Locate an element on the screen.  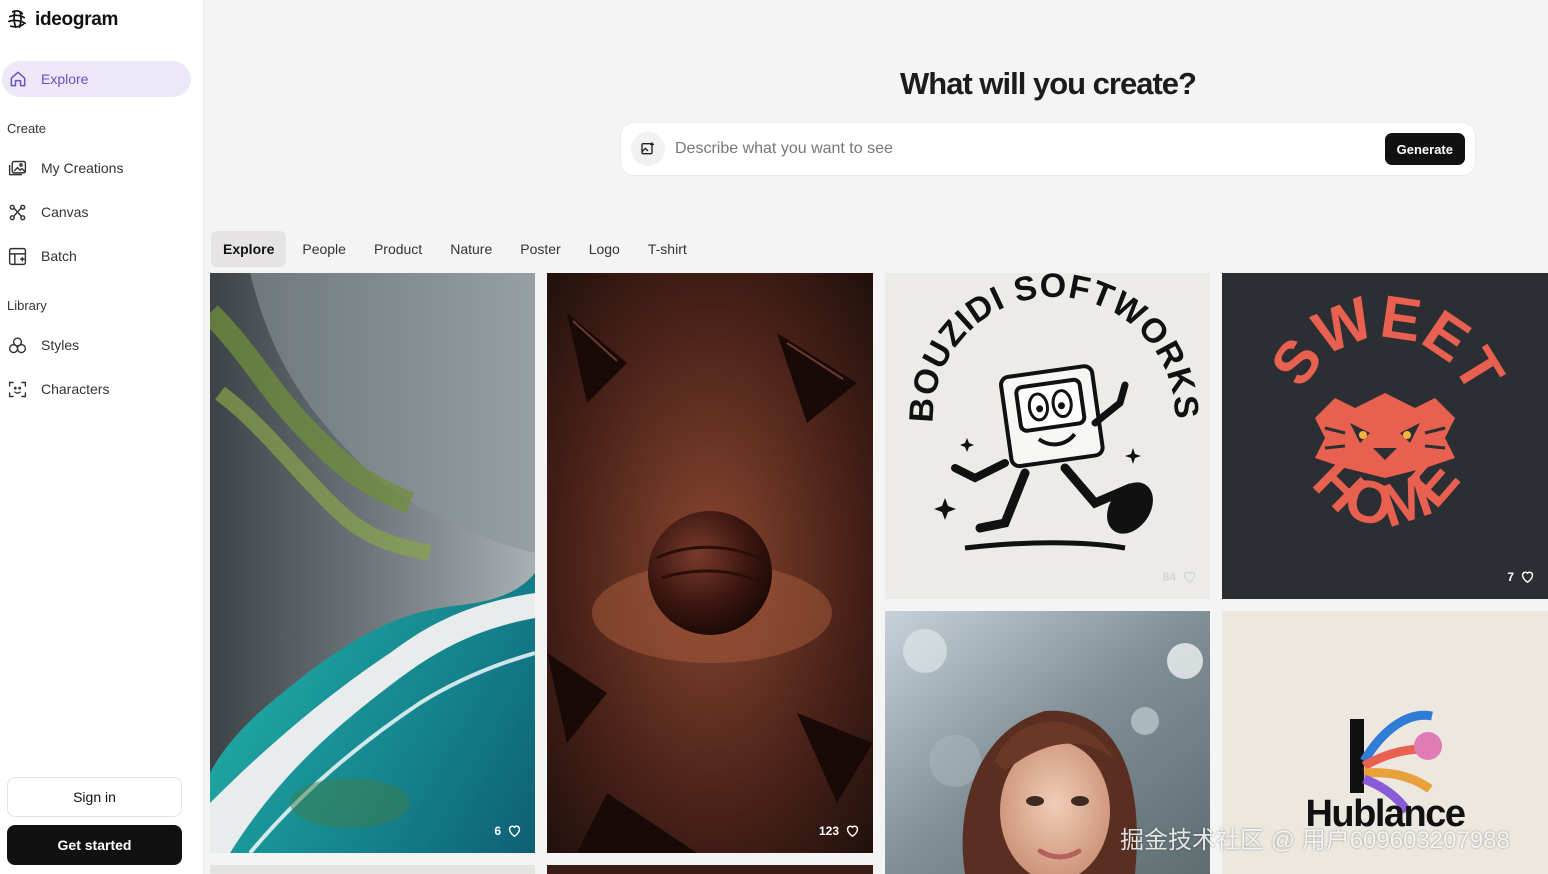
like-count-value: 84 is located at coordinates (1169, 576).